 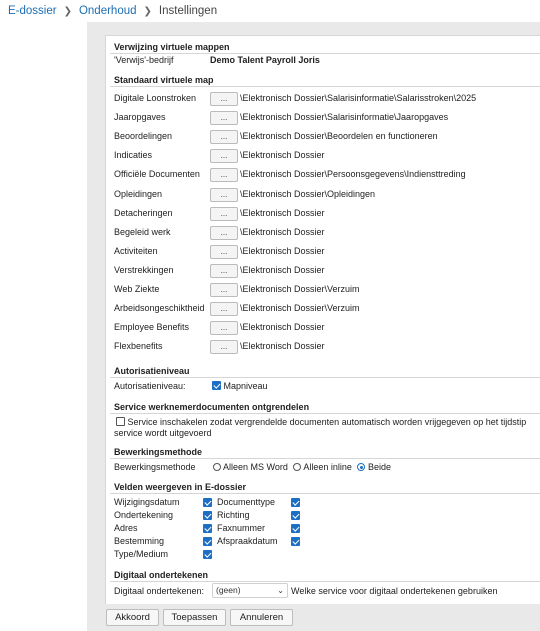 What do you see at coordinates (136, 251) in the screenshot?
I see `folder-label: Activiteiten` at bounding box center [136, 251].